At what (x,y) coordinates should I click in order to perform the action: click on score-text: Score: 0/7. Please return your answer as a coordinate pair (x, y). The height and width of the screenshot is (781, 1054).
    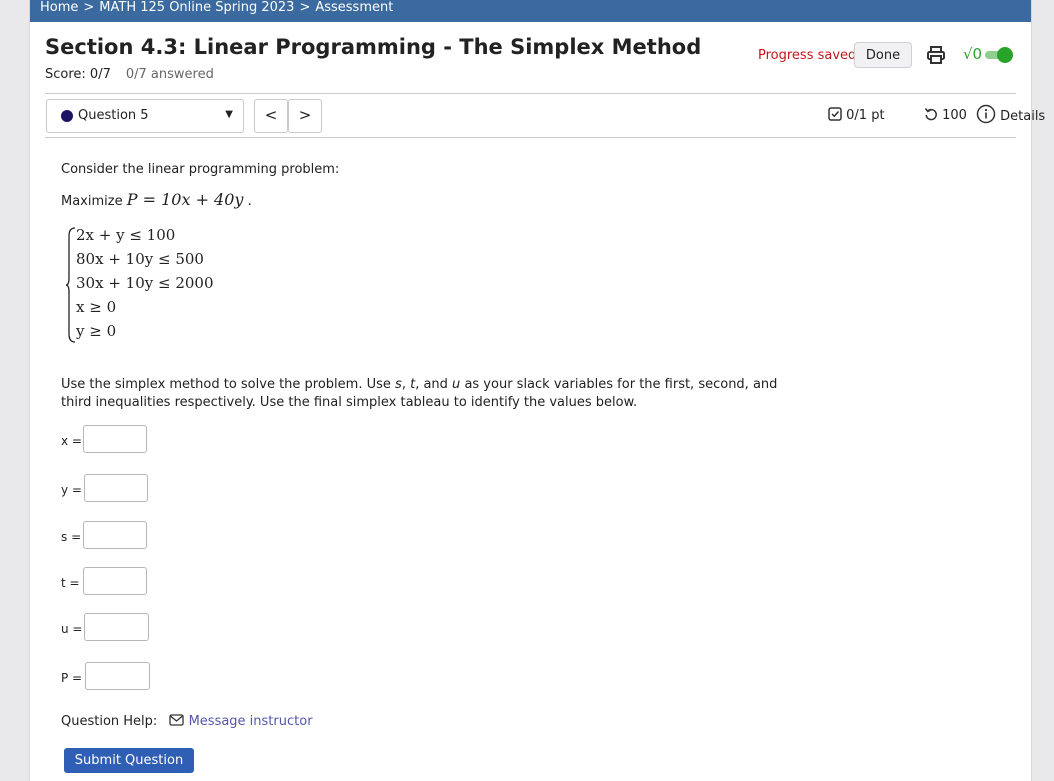
    Looking at the image, I should click on (78, 74).